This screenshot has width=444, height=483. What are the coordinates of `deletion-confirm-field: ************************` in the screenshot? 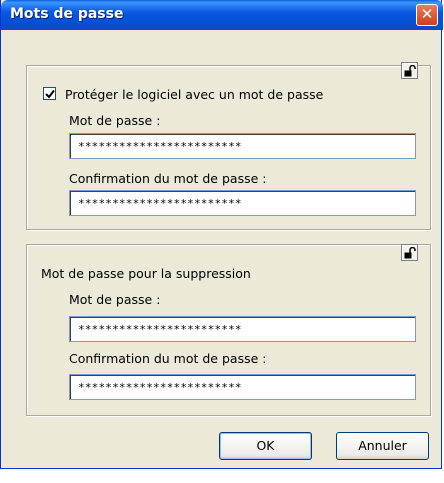 It's located at (242, 387).